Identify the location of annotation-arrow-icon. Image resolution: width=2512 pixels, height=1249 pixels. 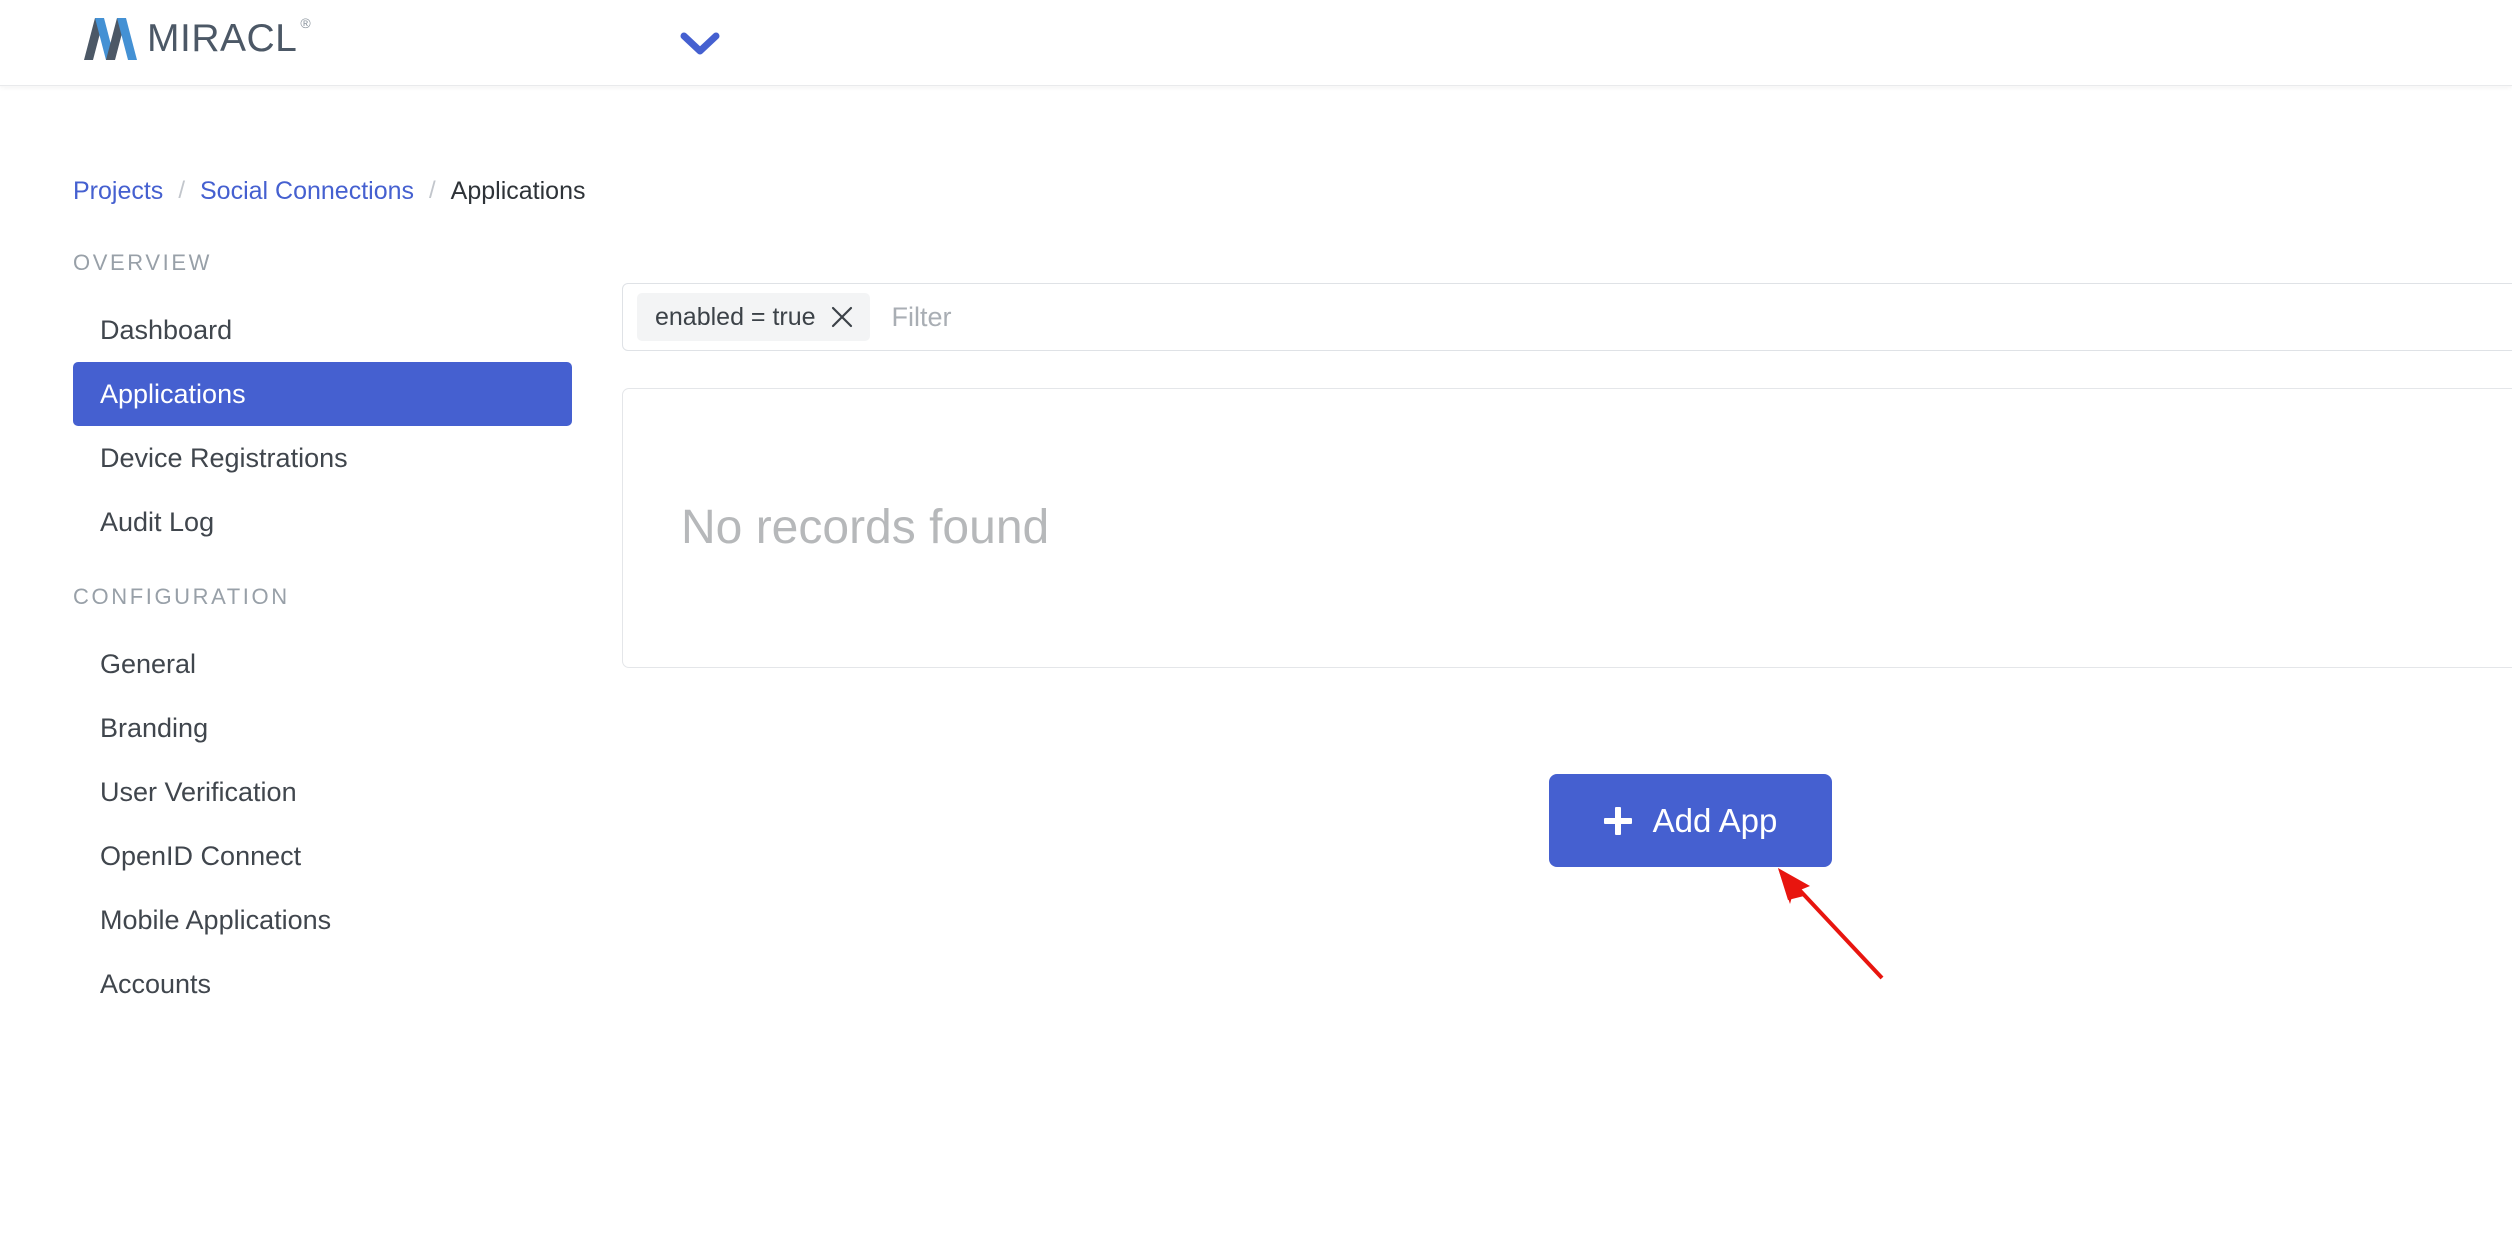
(1831, 924).